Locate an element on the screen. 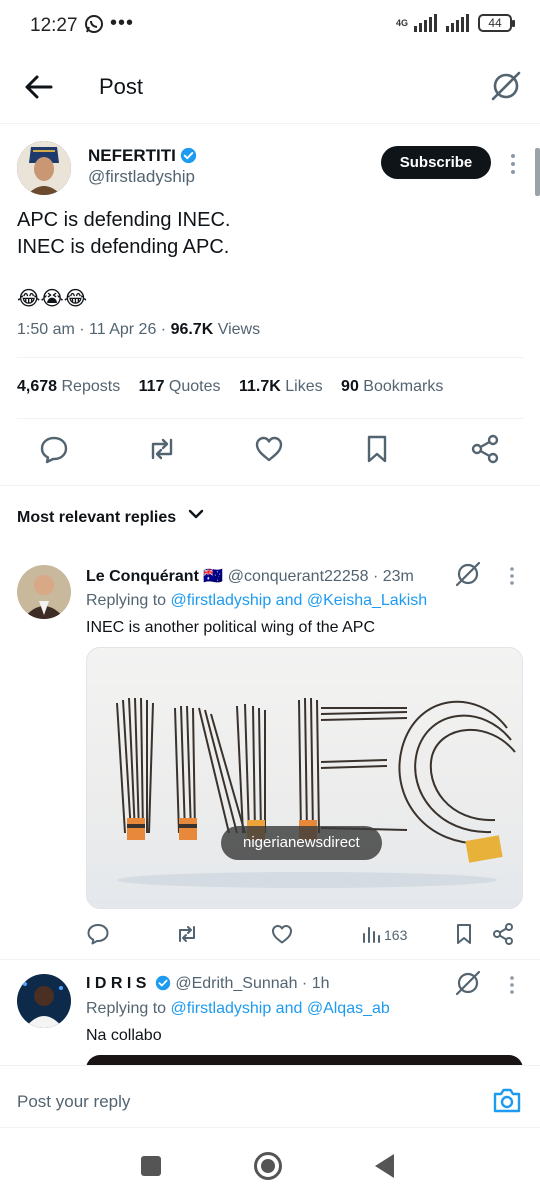 This screenshot has height=1200, width=540. subscribe-button: Subscribe is located at coordinates (436, 162).